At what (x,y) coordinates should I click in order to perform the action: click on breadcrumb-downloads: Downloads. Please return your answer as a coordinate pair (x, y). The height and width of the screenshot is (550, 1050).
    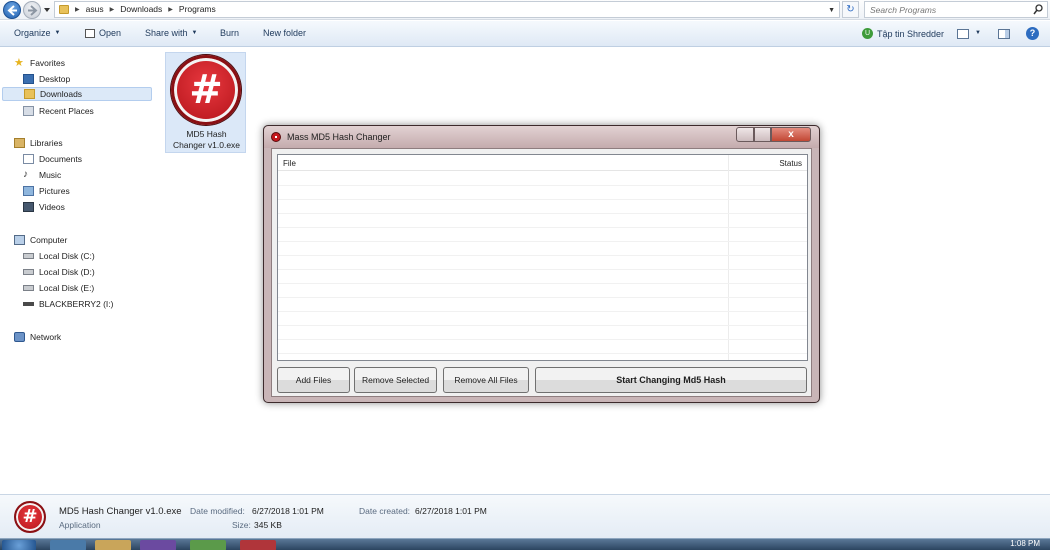
    Looking at the image, I should click on (141, 9).